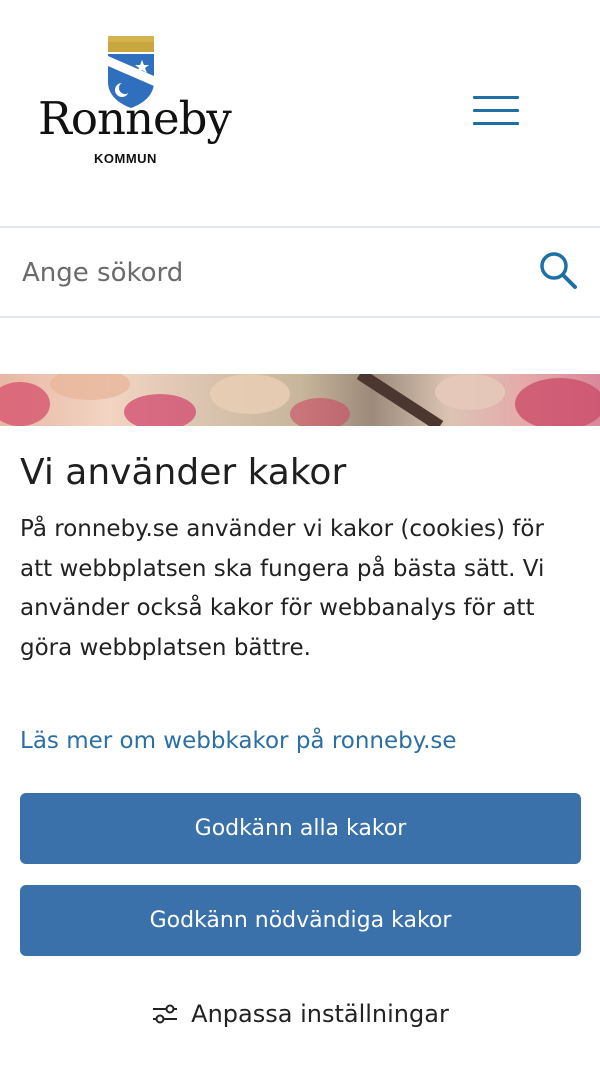 The height and width of the screenshot is (1065, 600). I want to click on search-input, so click(262, 273).